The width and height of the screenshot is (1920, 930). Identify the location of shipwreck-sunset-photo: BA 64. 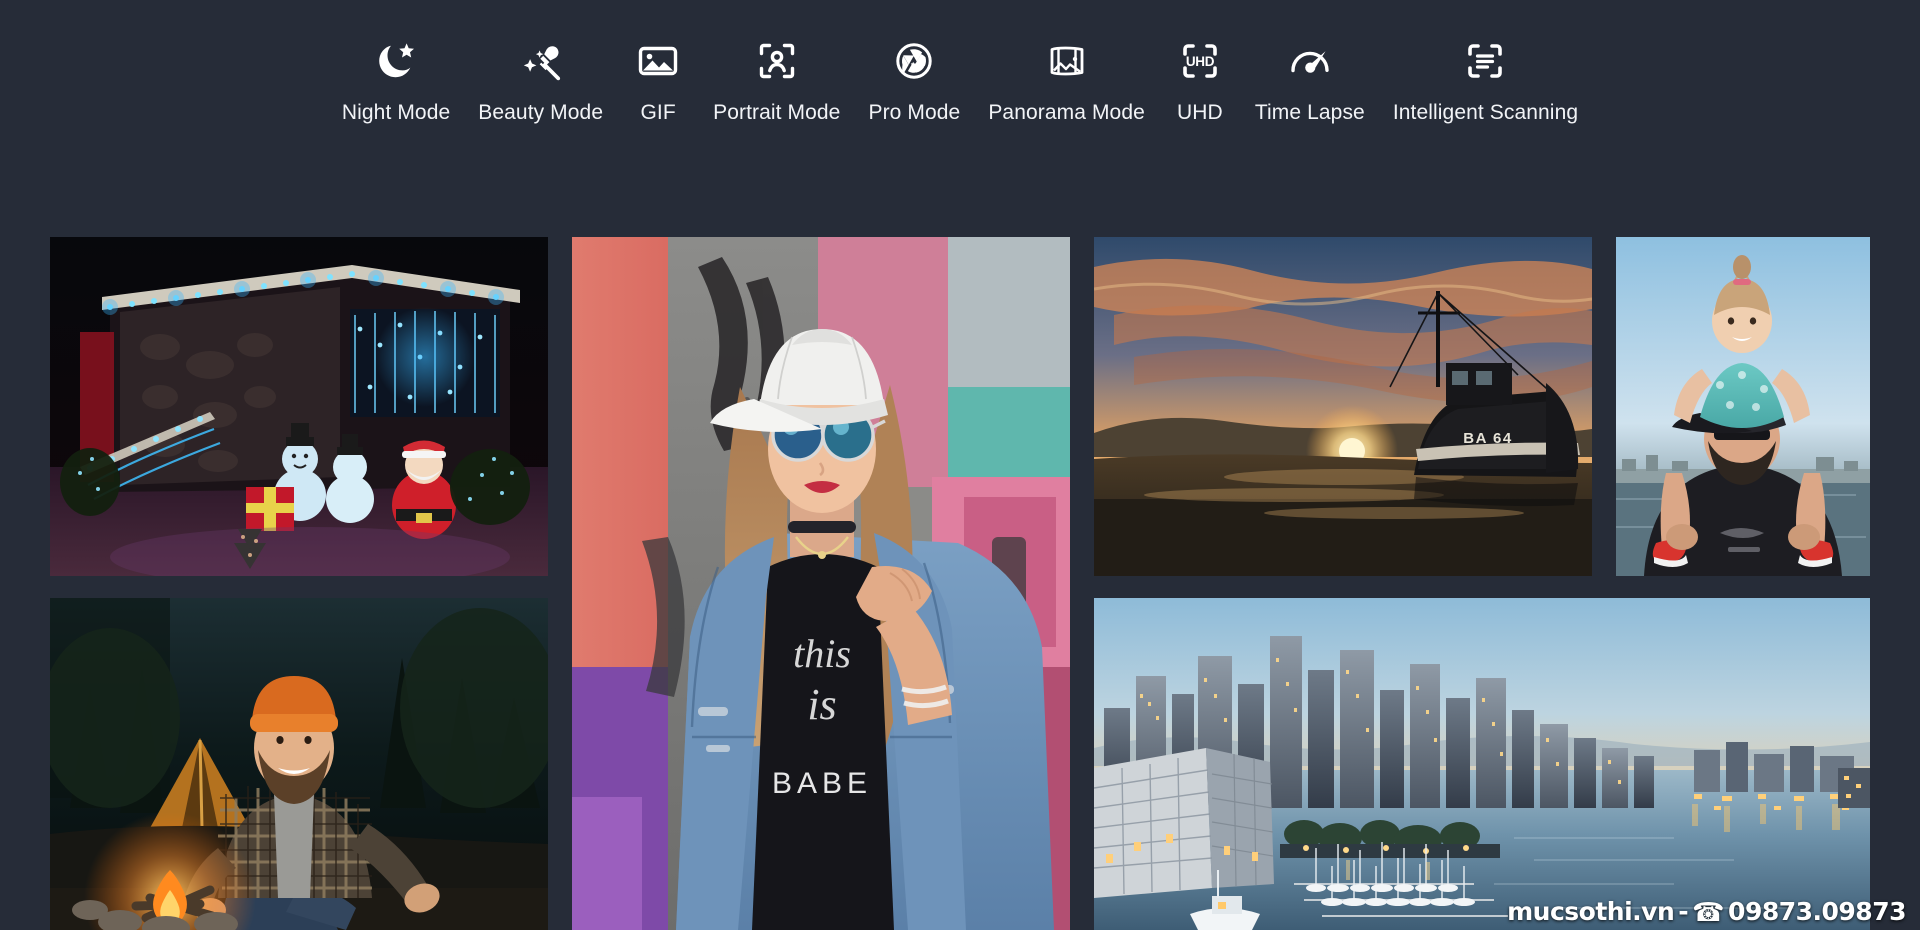
(1343, 406).